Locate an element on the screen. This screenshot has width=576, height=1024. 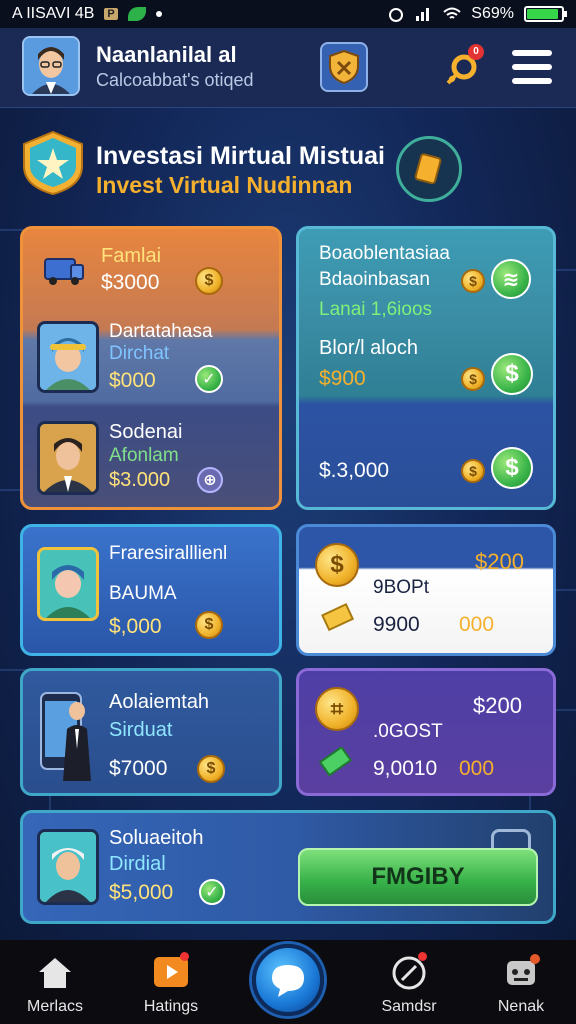
status-bar: A IISAVI 4B P S69% is located at coordinates (288, 14).